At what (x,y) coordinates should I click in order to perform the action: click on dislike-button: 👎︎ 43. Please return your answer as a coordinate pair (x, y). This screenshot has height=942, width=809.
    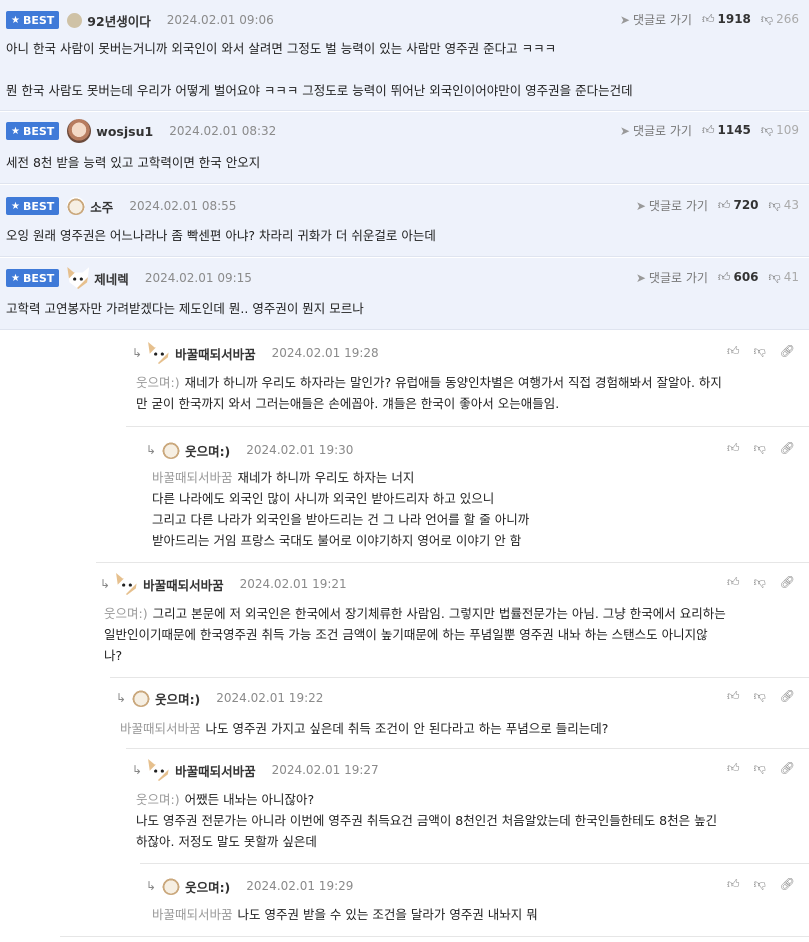
    Looking at the image, I should click on (784, 205).